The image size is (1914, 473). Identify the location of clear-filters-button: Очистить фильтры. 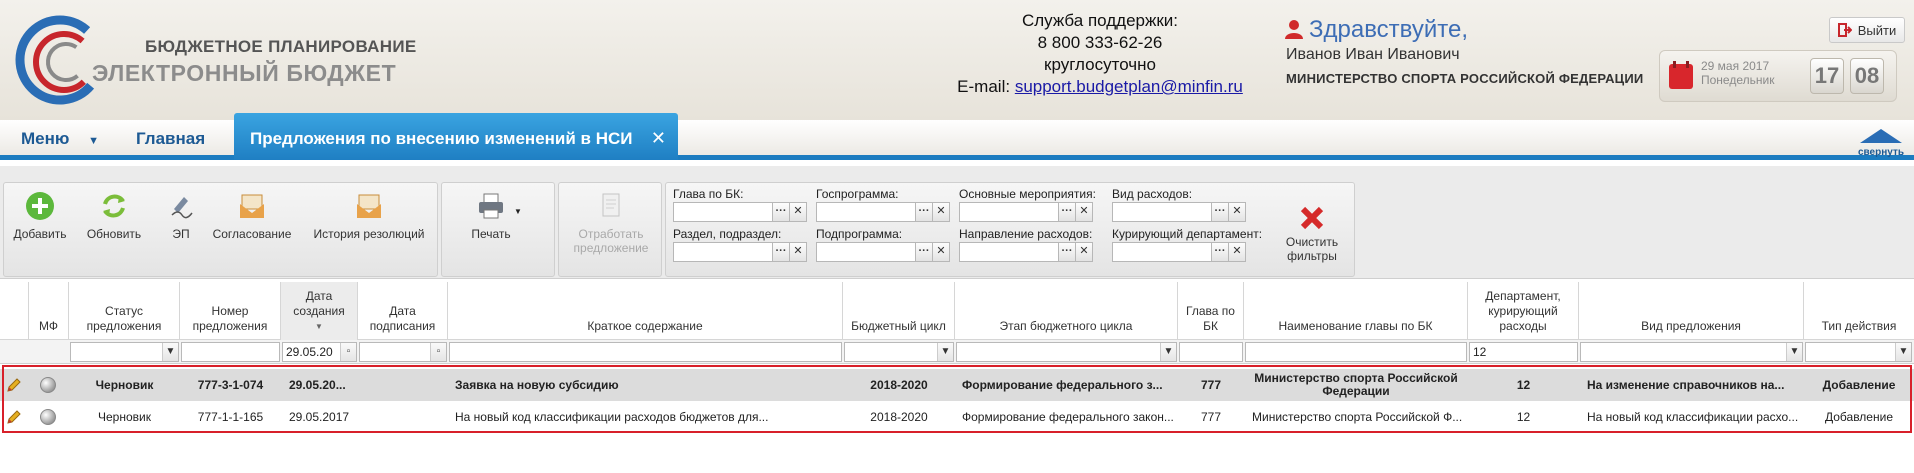
(1312, 233).